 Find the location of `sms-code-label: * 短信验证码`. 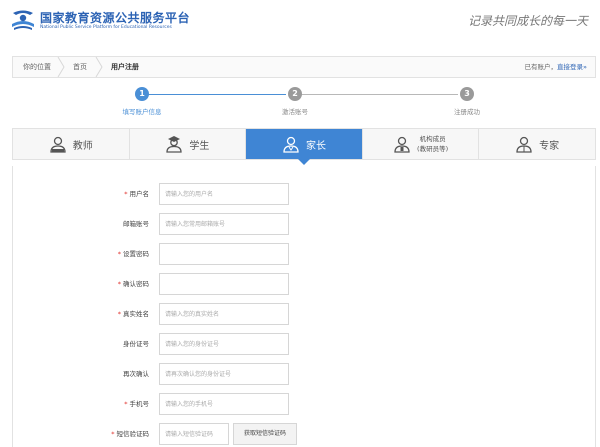

sms-code-label: * 短信验证码 is located at coordinates (130, 434).